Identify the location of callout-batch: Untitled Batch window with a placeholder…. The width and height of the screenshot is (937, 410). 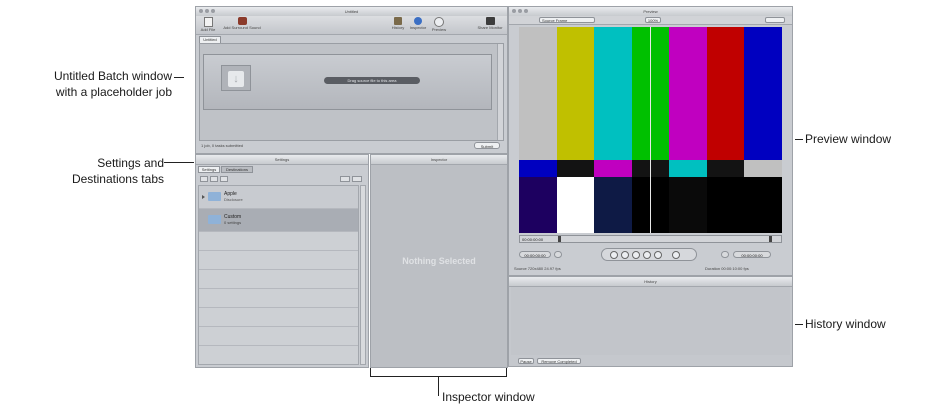
(101, 84).